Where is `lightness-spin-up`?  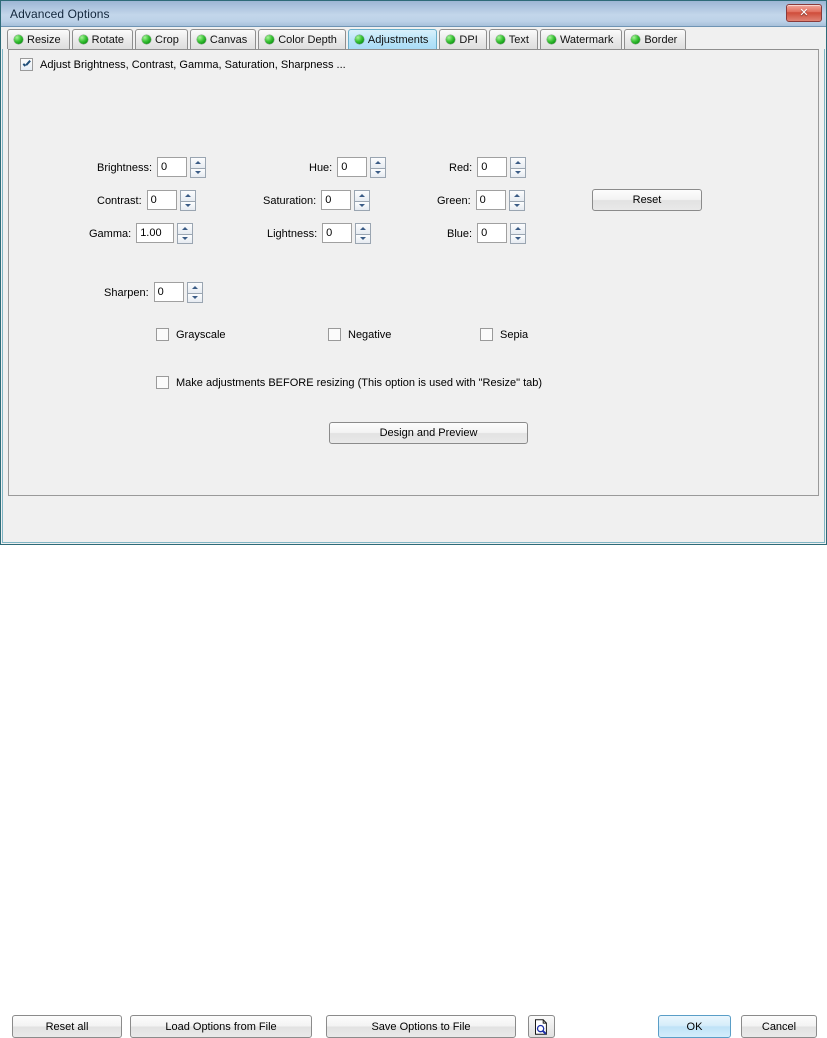
lightness-spin-up is located at coordinates (363, 228).